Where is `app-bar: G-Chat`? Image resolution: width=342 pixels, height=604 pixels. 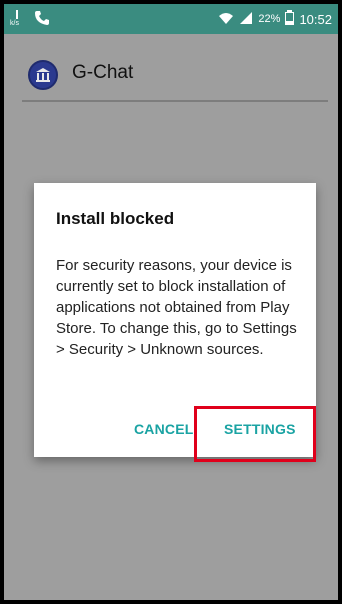 app-bar: G-Chat is located at coordinates (171, 66).